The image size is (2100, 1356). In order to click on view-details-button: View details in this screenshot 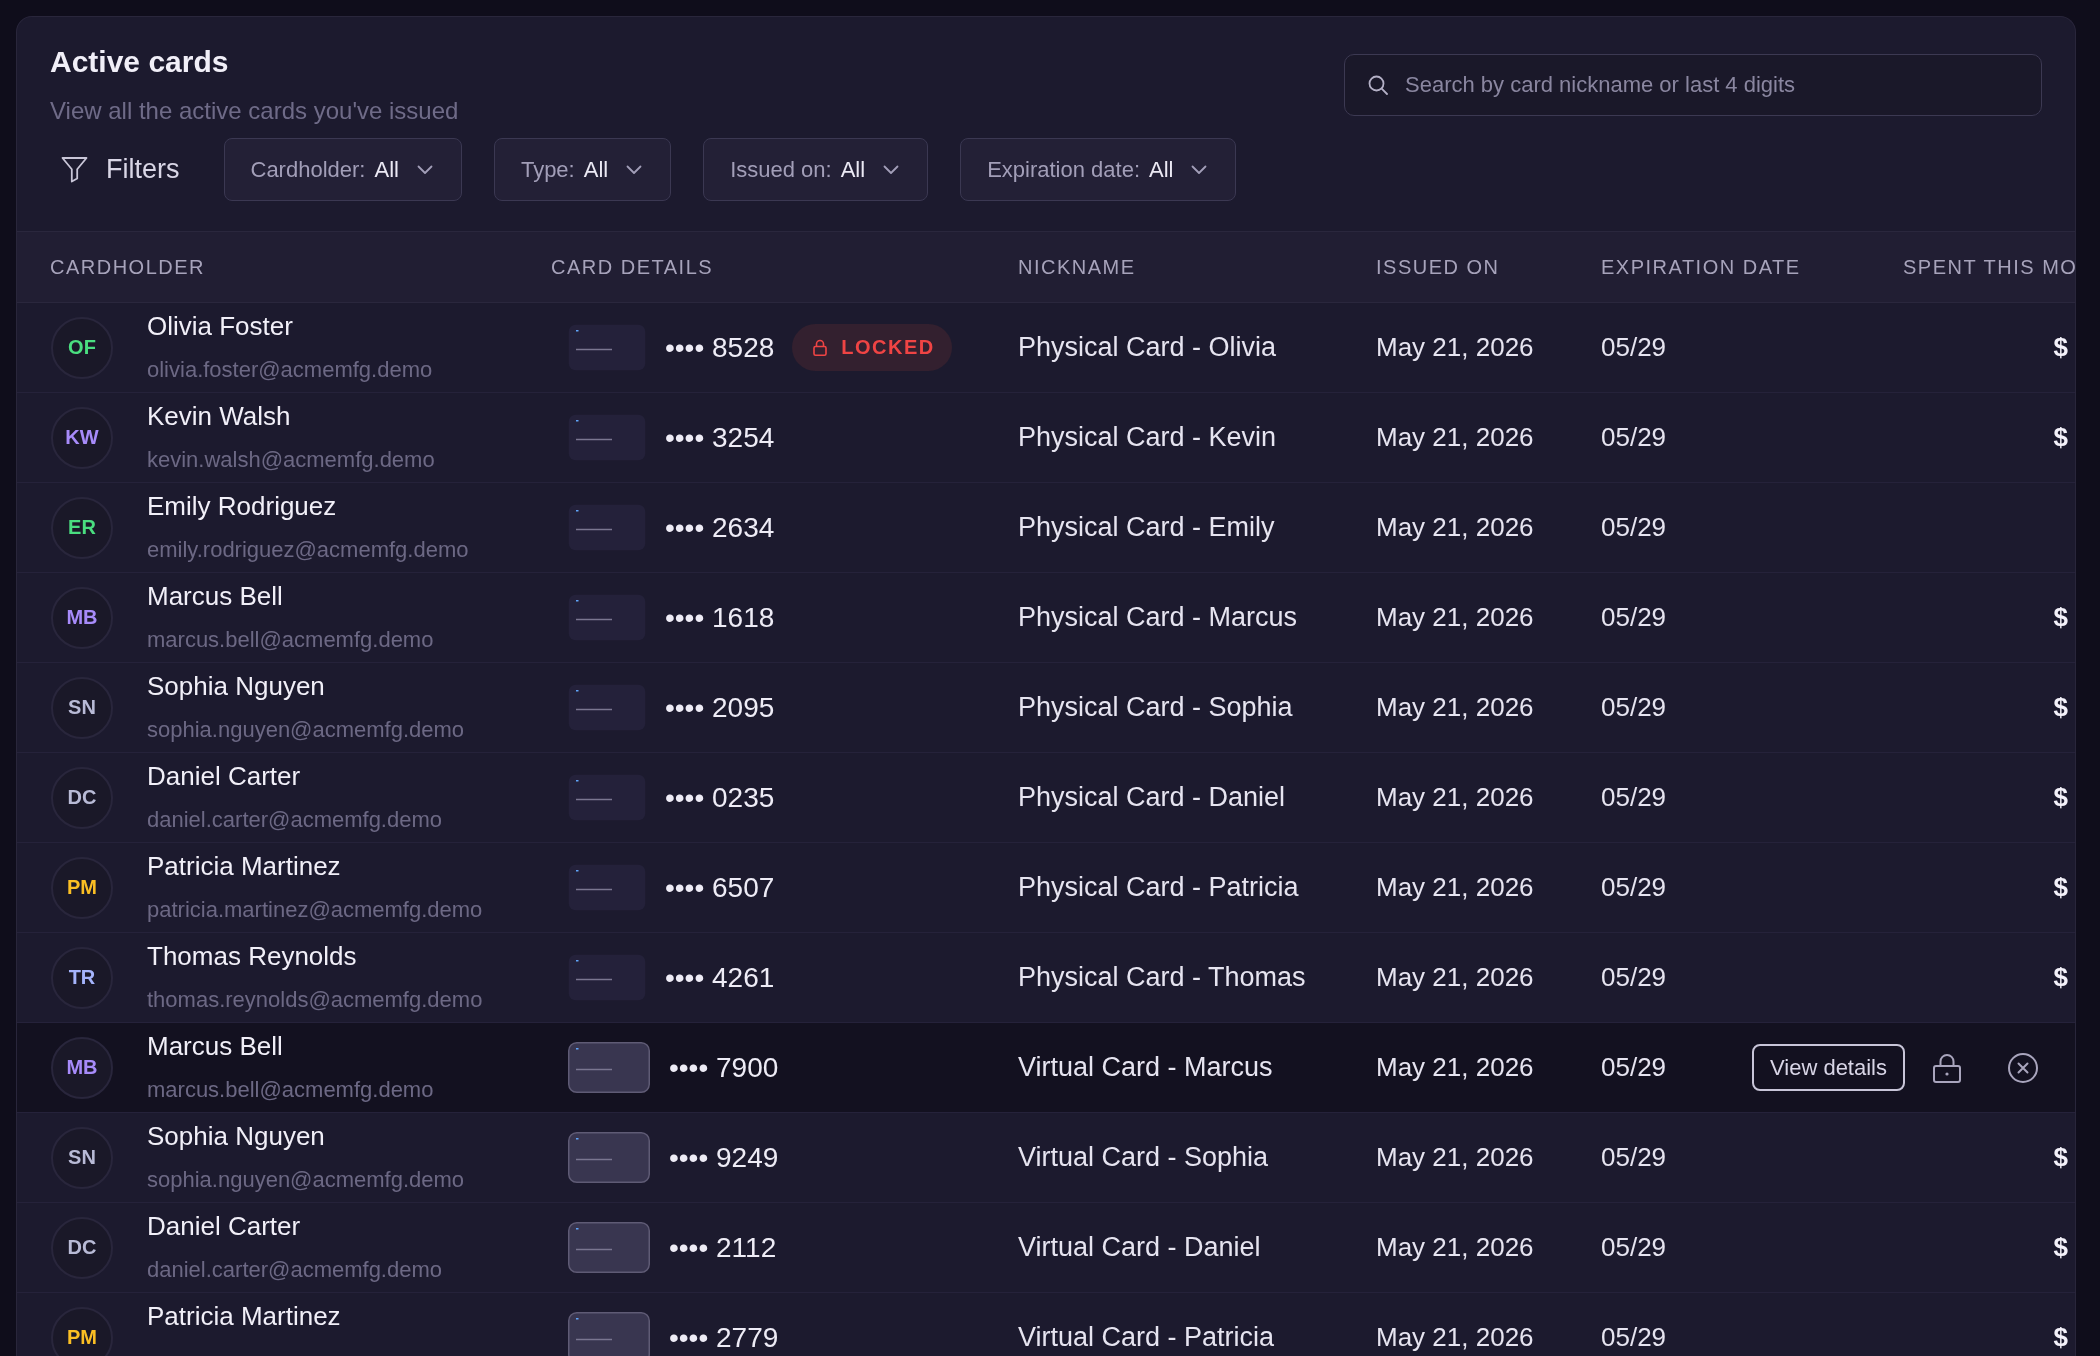, I will do `click(1828, 1067)`.